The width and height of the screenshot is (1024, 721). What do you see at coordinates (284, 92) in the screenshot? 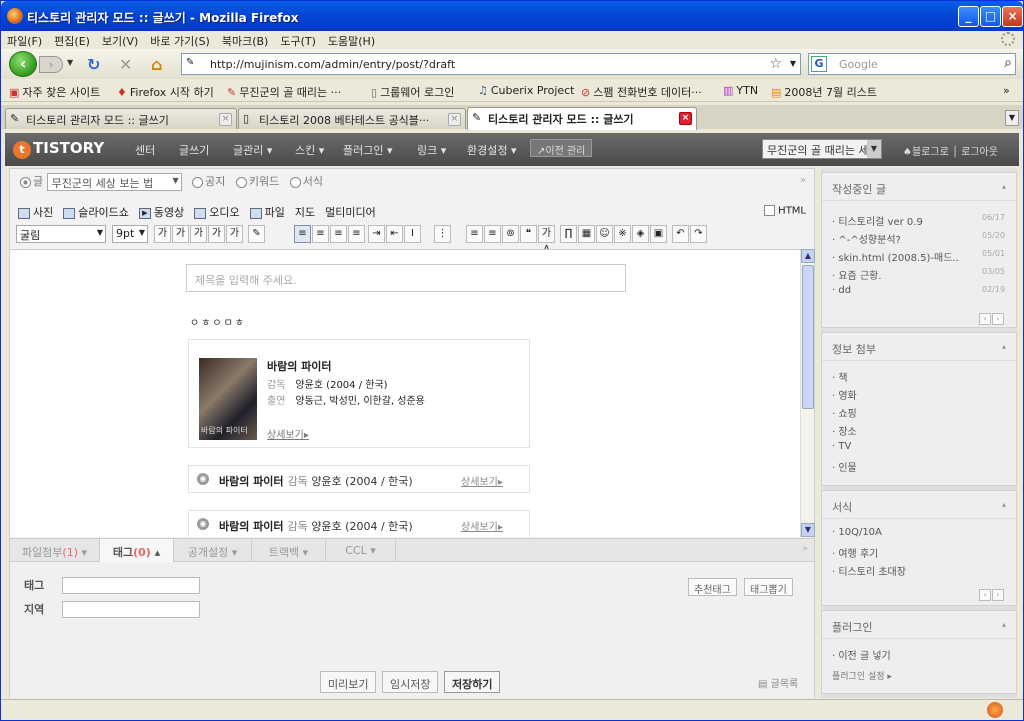
I see `bookmark-item: ✎ 무진군의 골 때리는 ···` at bounding box center [284, 92].